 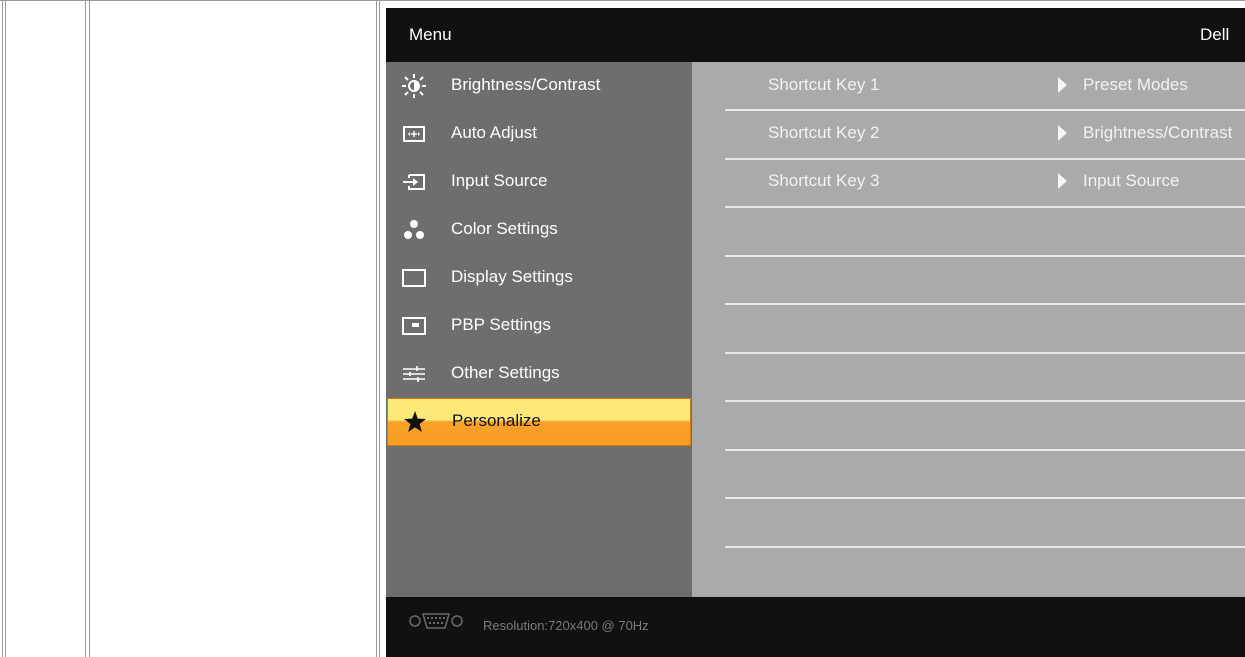 I want to click on color-settings-icon, so click(x=414, y=229).